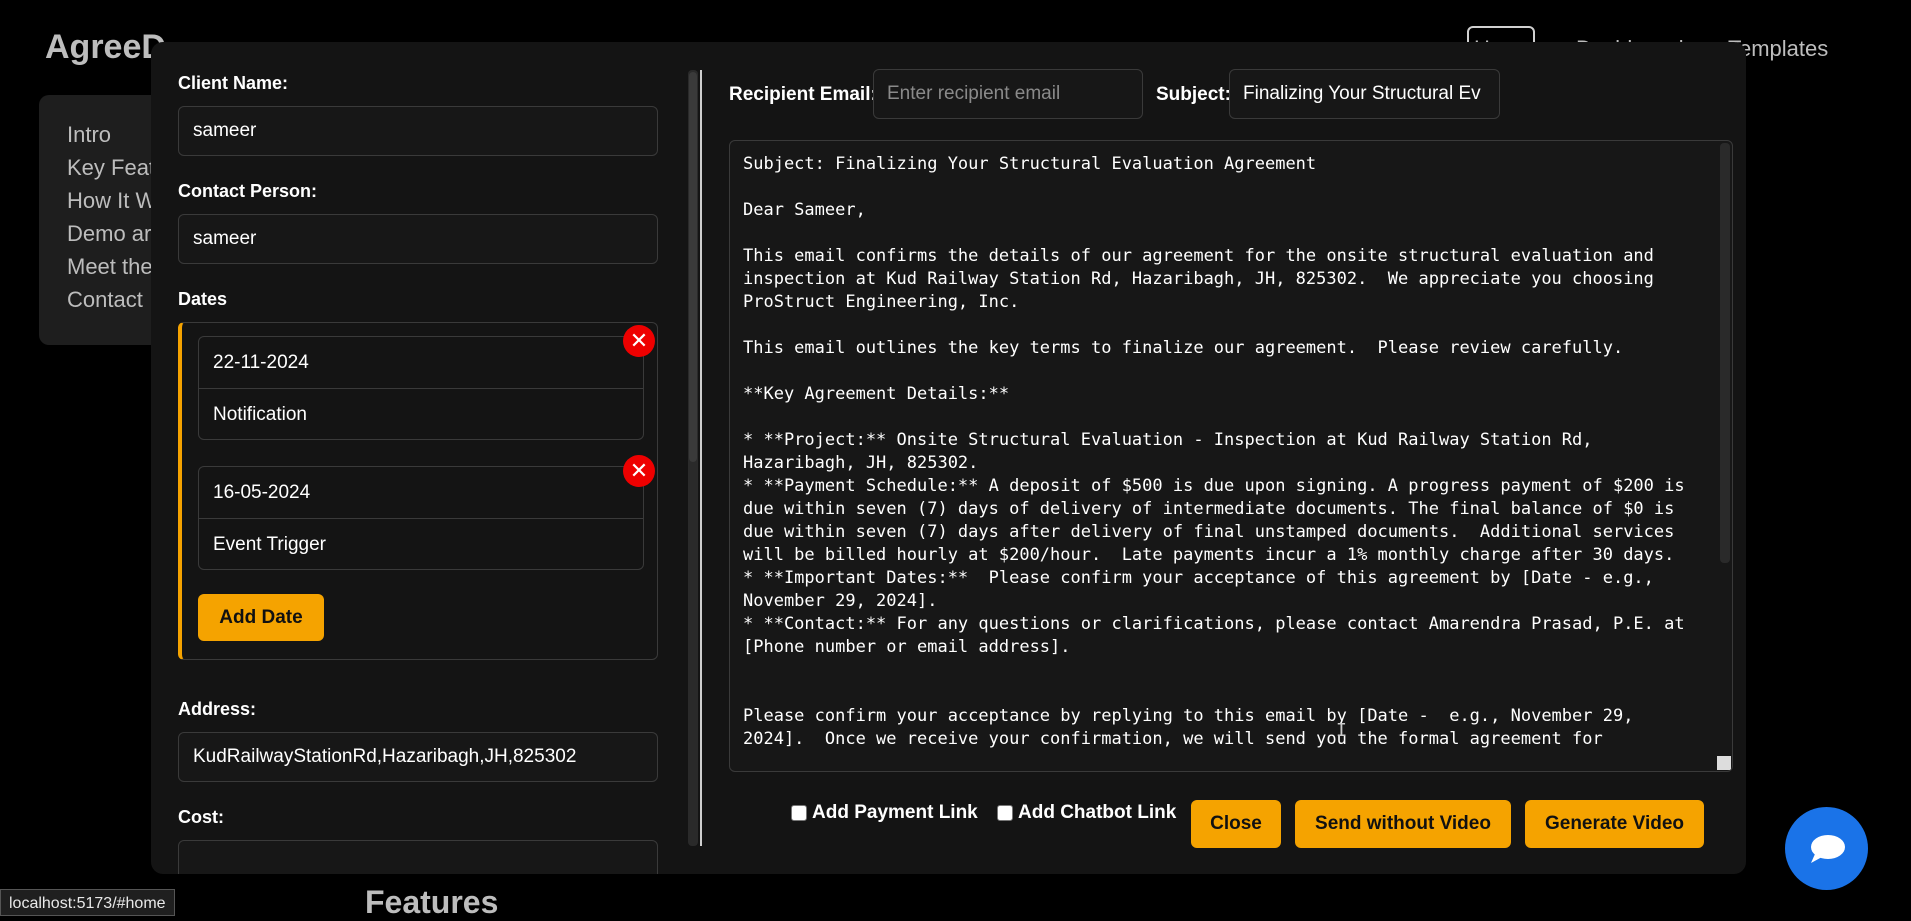 The height and width of the screenshot is (921, 1911). I want to click on sidebar-item-contact: Contact, so click(105, 300).